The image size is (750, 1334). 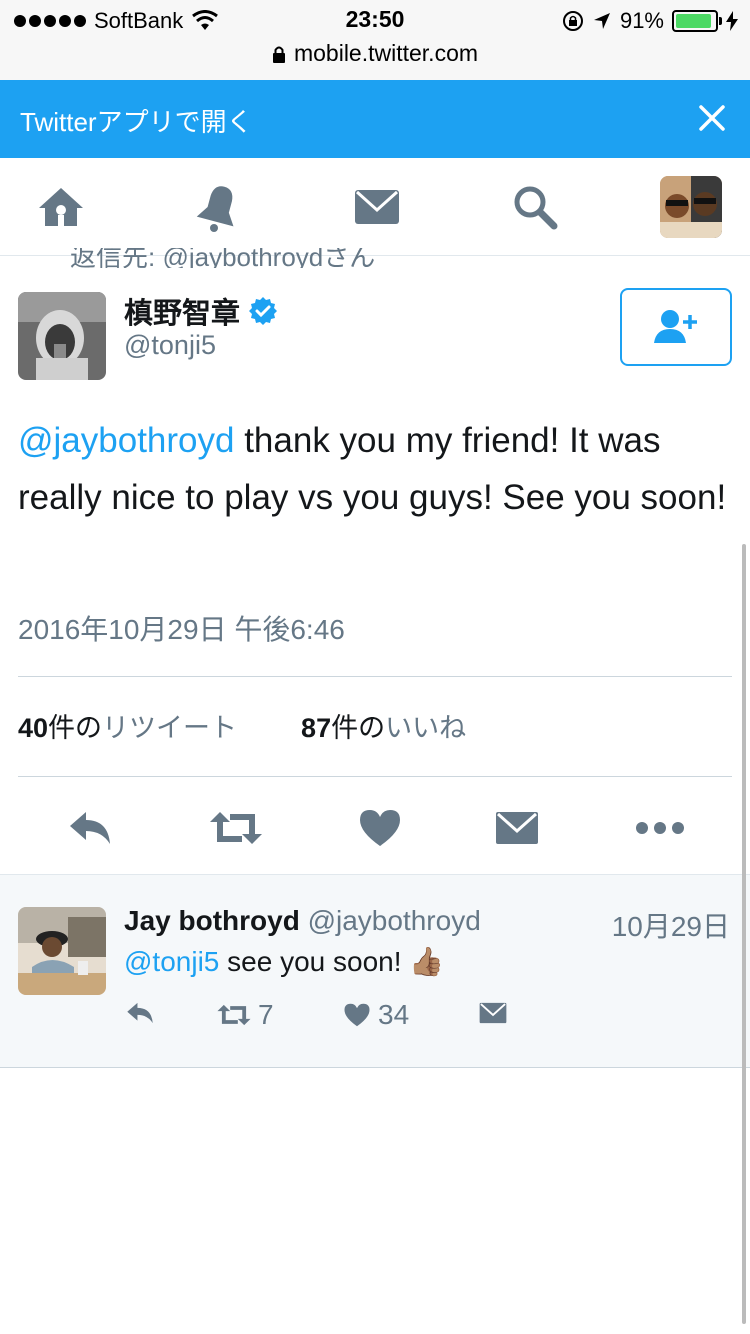 What do you see at coordinates (62, 336) in the screenshot?
I see `author-avatar` at bounding box center [62, 336].